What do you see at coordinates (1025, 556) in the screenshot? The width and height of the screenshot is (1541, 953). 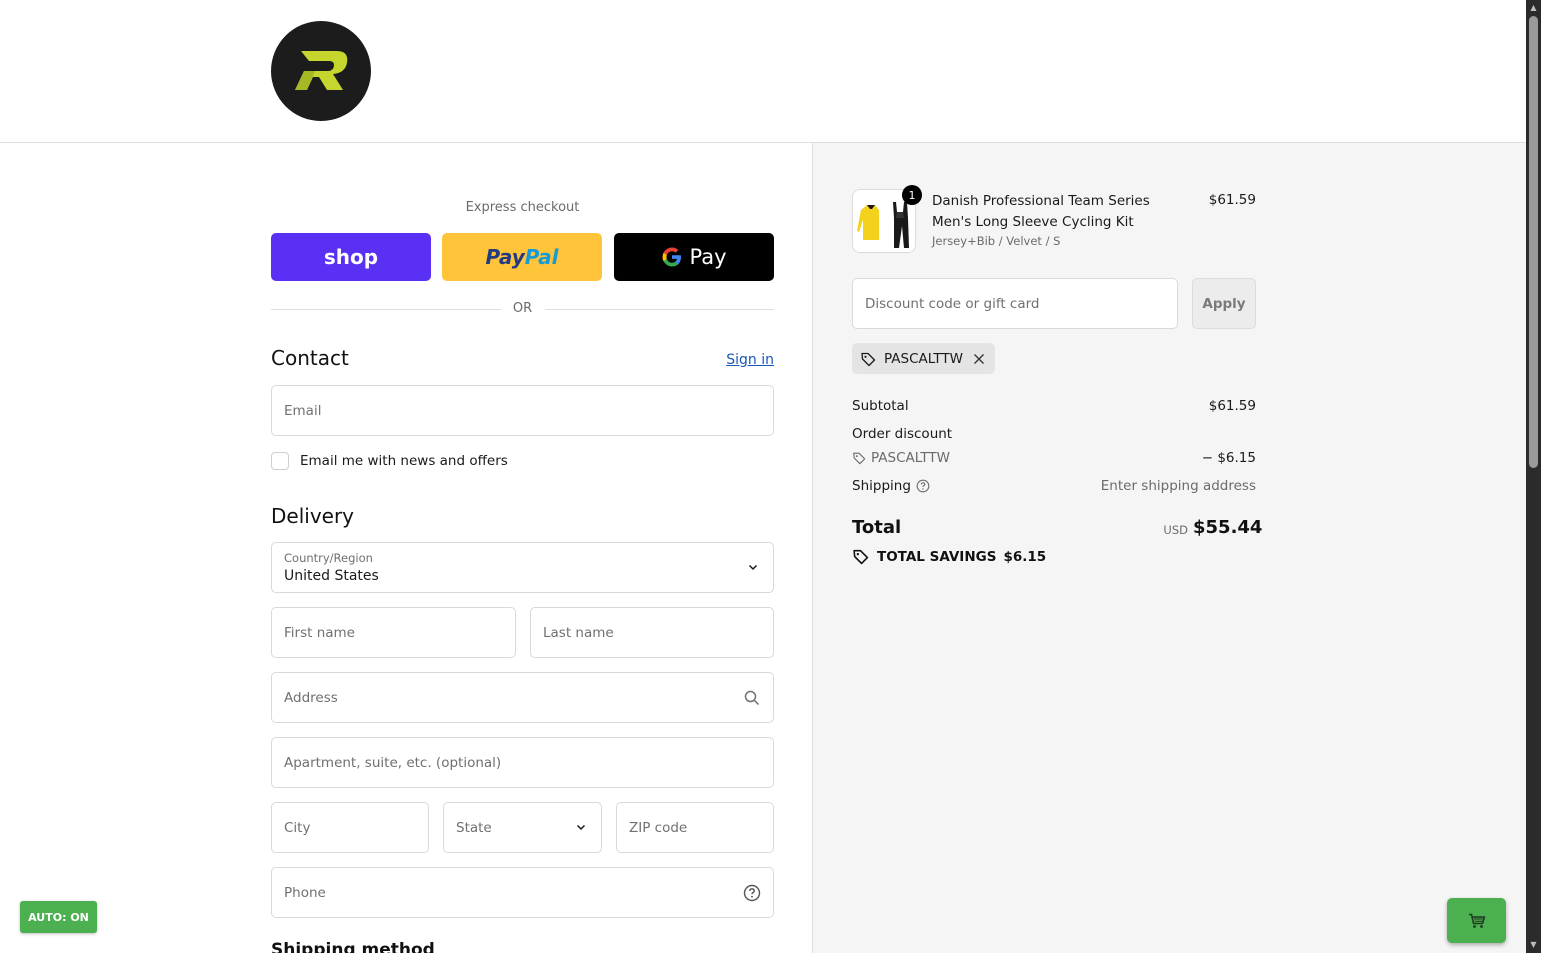 I see `savings-value: $6.15` at bounding box center [1025, 556].